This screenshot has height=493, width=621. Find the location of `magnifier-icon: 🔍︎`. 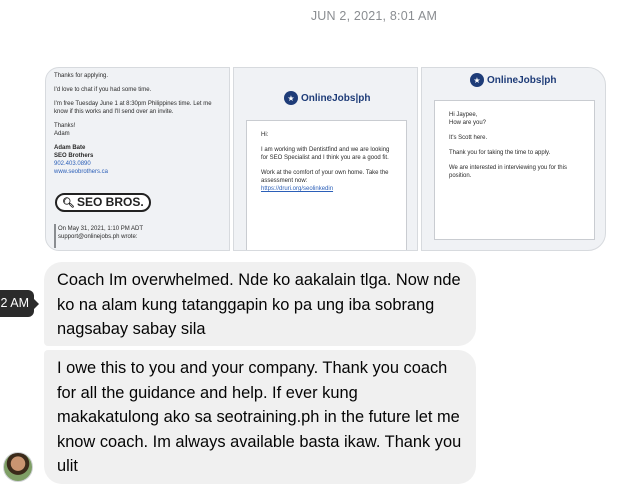

magnifier-icon: 🔍︎ is located at coordinates (68, 203).